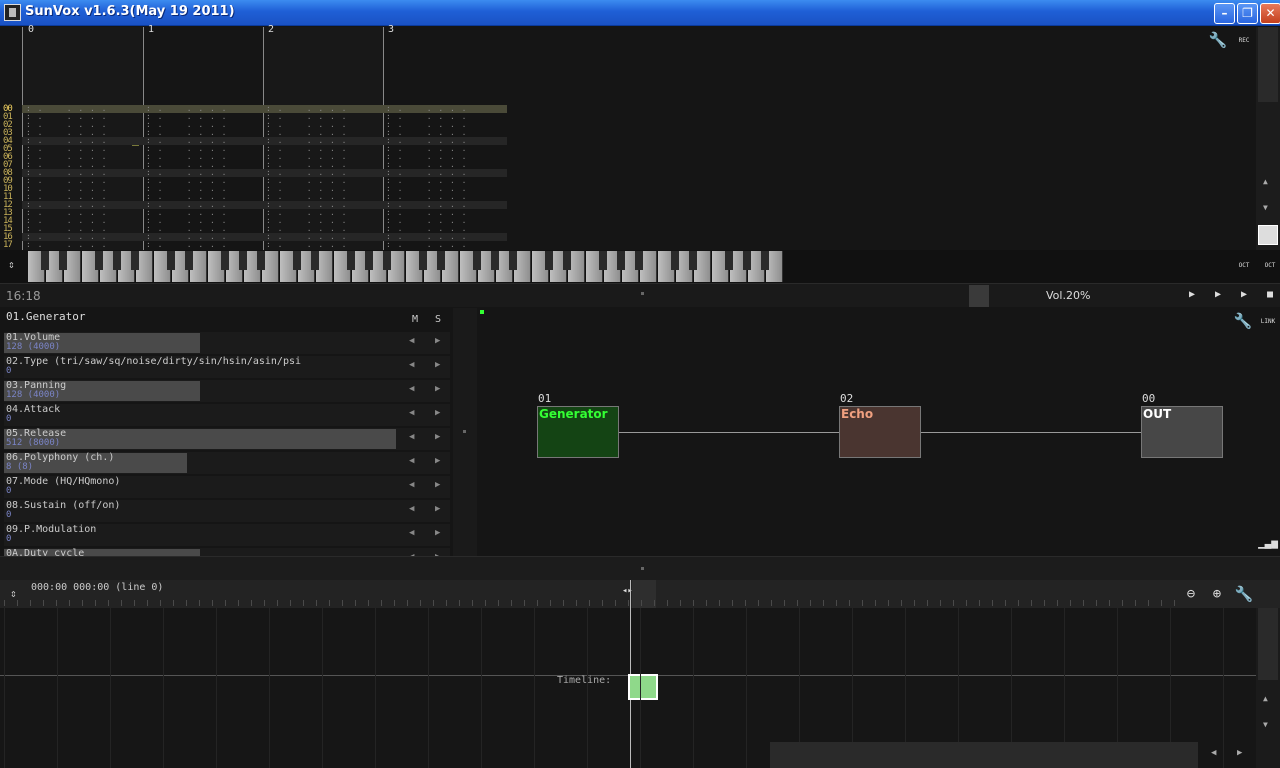 Image resolution: width=1280 pixels, height=768 pixels. What do you see at coordinates (1244, 266) in the screenshot?
I see `octave-down-button: OCT` at bounding box center [1244, 266].